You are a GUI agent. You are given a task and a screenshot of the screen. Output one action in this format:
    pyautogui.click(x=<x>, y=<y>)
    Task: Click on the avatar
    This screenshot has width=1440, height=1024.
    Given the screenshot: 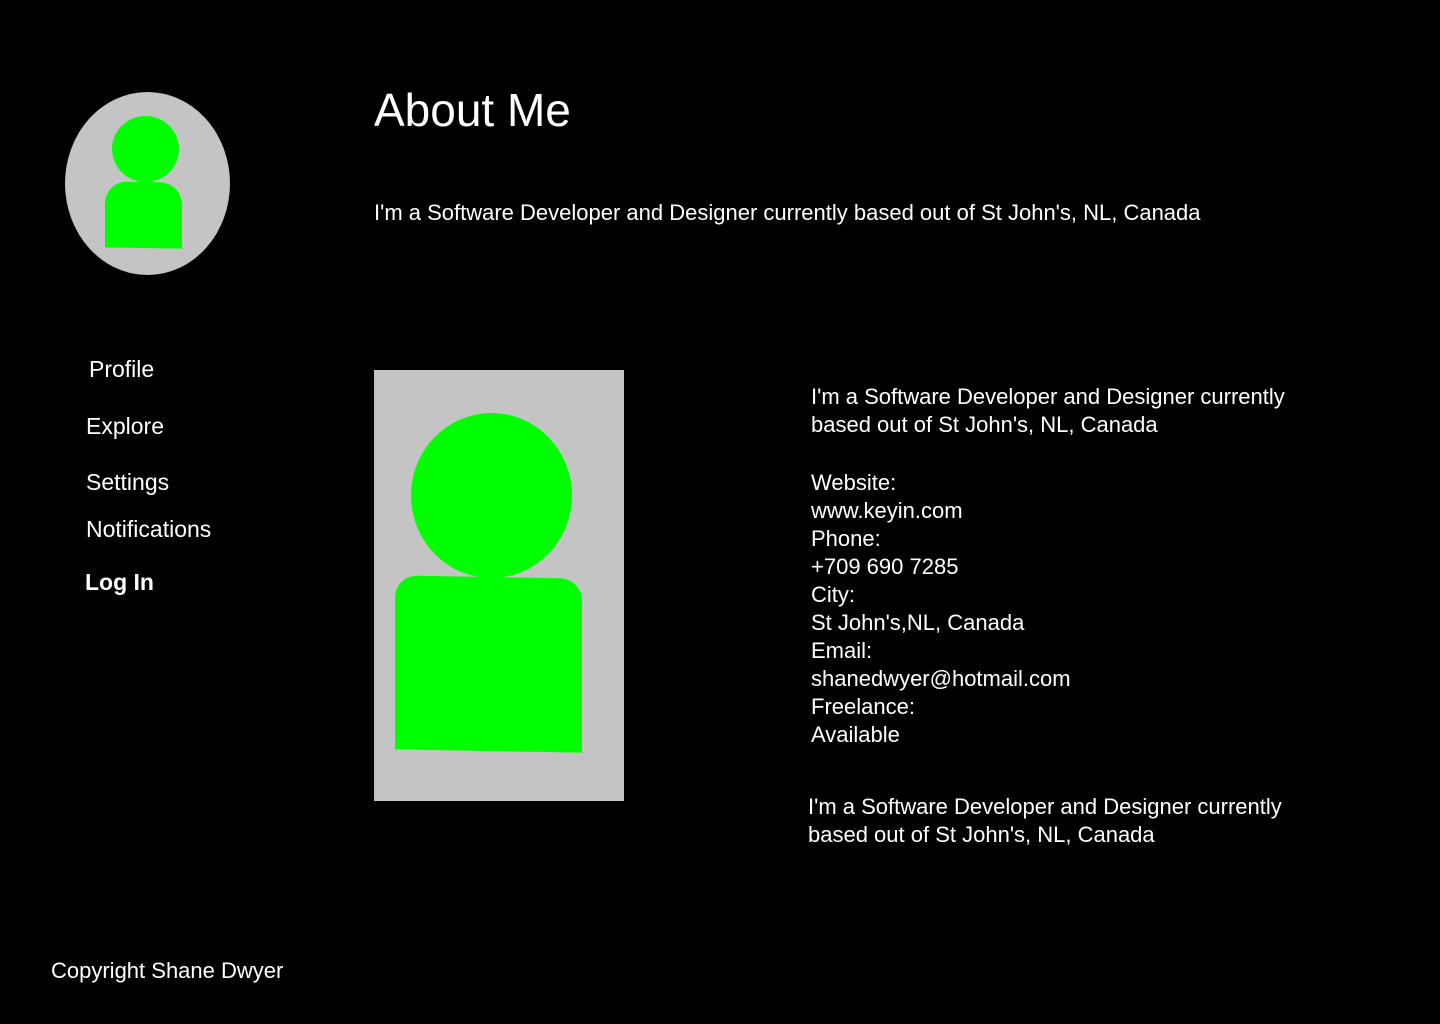 What is the action you would take?
    pyautogui.click(x=147, y=183)
    